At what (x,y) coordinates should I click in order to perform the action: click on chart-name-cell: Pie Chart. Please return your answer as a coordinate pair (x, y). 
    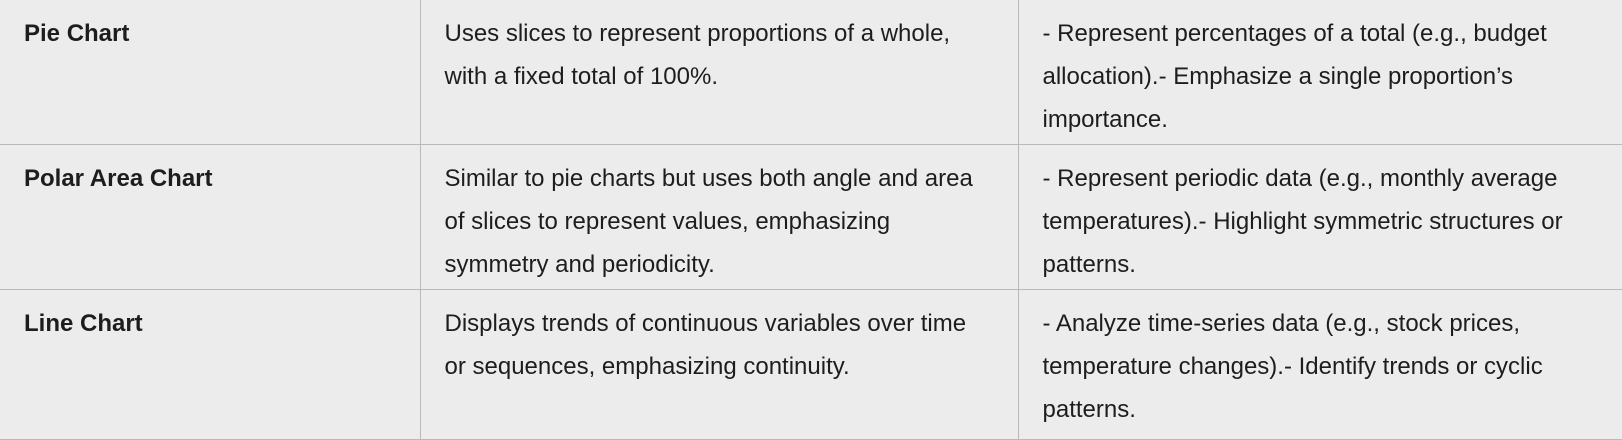
    Looking at the image, I should click on (210, 72).